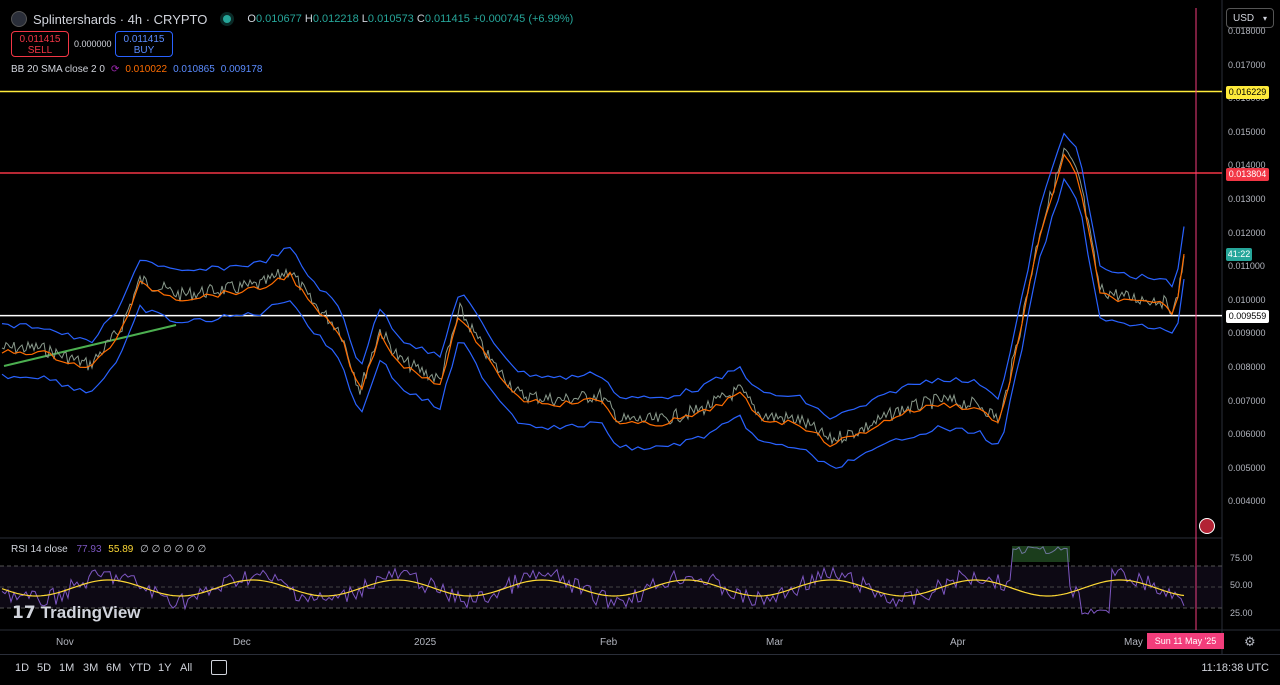  I want to click on sell-label: SELL, so click(40, 50).